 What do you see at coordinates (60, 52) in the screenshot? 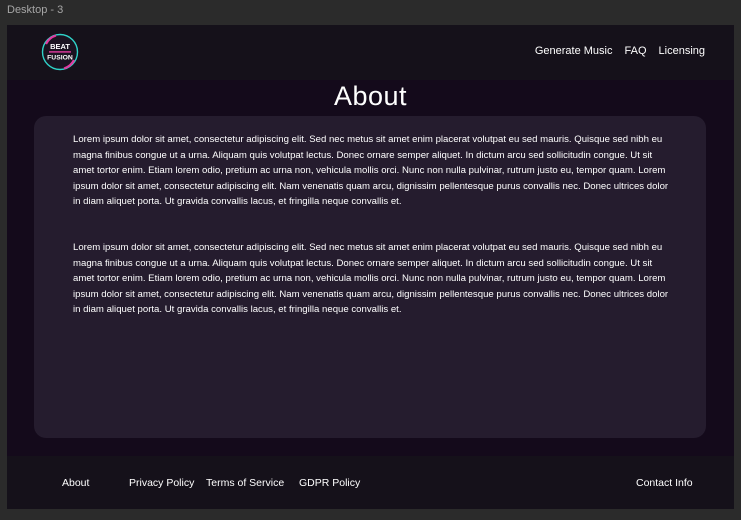
I see `beat-fusion-logo: BEAT FUSION` at bounding box center [60, 52].